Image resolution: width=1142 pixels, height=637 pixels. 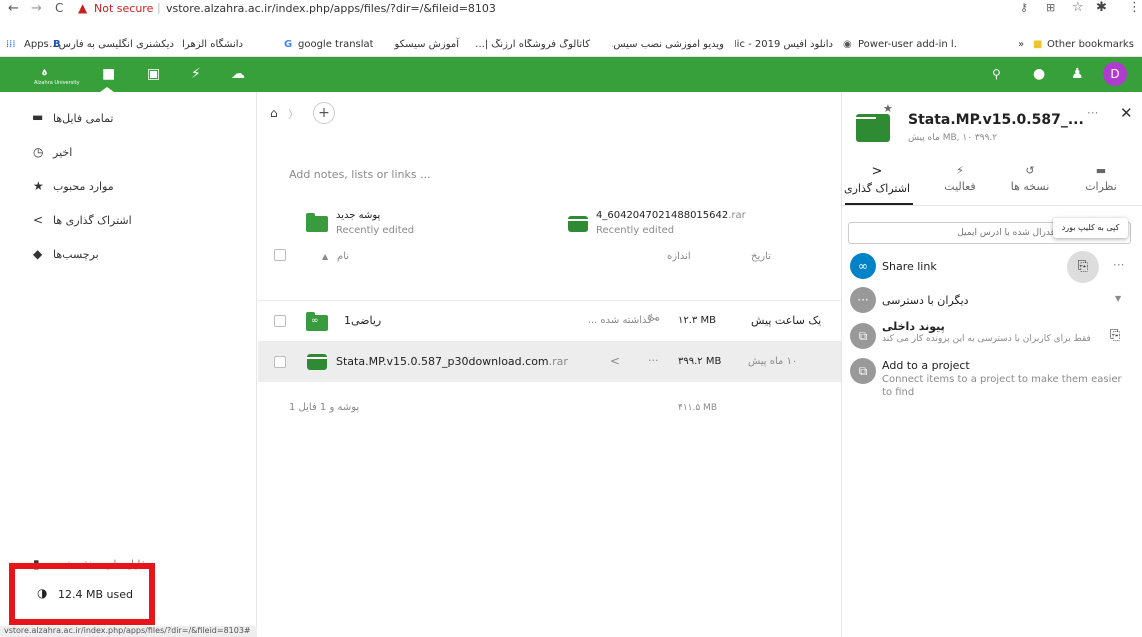 I want to click on chevron-down-icon: ▼, so click(x=1118, y=298).